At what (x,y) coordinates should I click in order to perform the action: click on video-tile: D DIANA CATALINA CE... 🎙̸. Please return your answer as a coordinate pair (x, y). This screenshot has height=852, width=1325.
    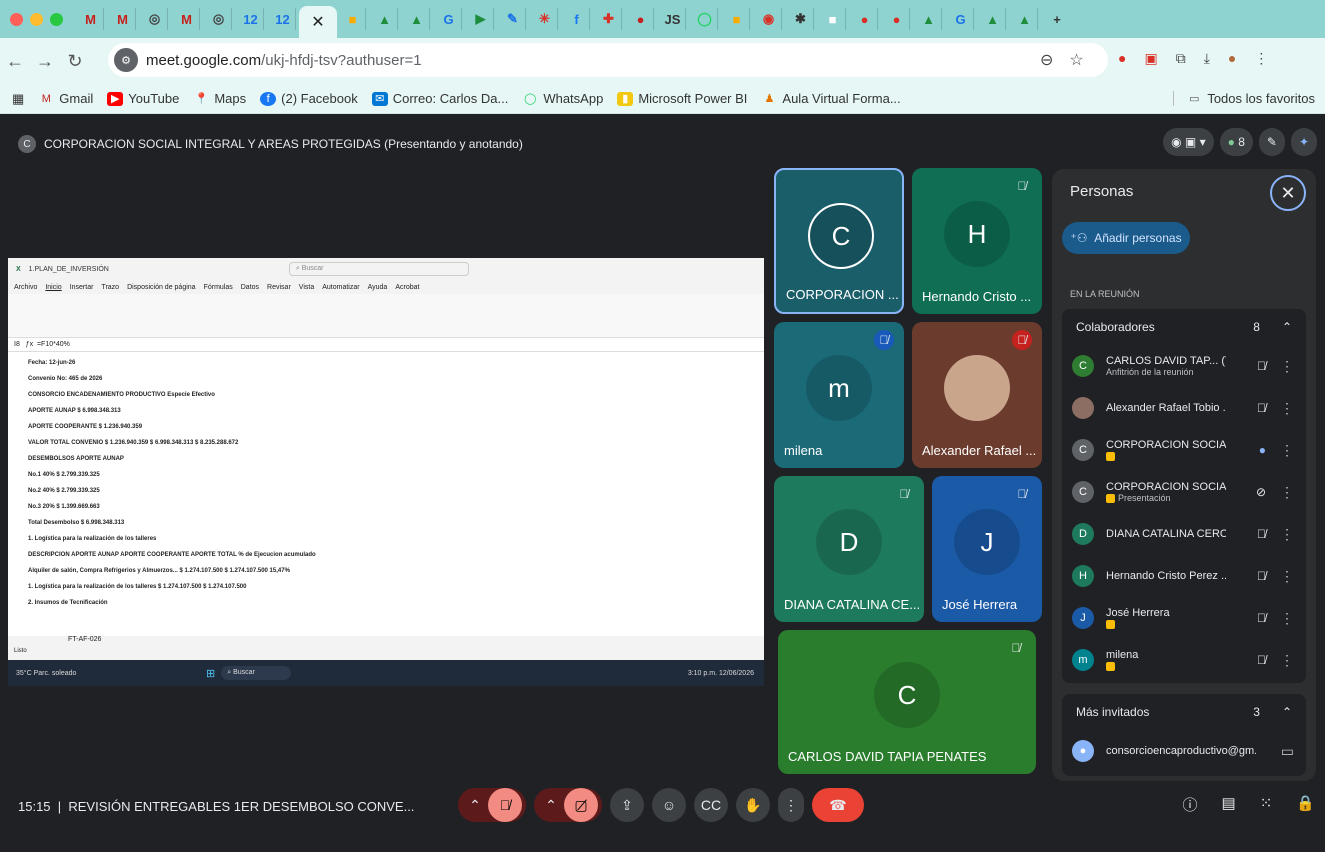
    Looking at the image, I should click on (849, 549).